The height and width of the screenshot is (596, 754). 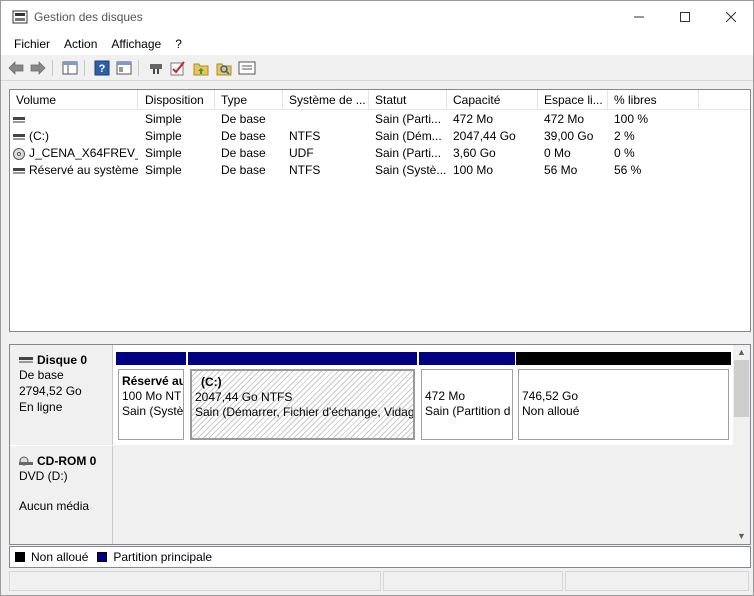 I want to click on scroll-up-icon: ▲, so click(x=741, y=352).